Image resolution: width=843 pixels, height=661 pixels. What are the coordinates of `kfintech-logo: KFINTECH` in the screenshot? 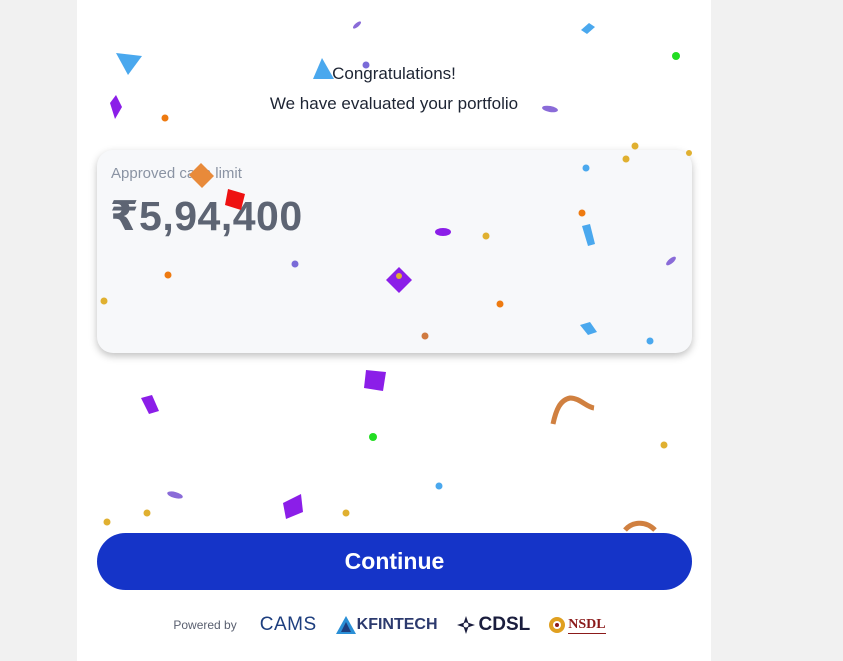 It's located at (386, 625).